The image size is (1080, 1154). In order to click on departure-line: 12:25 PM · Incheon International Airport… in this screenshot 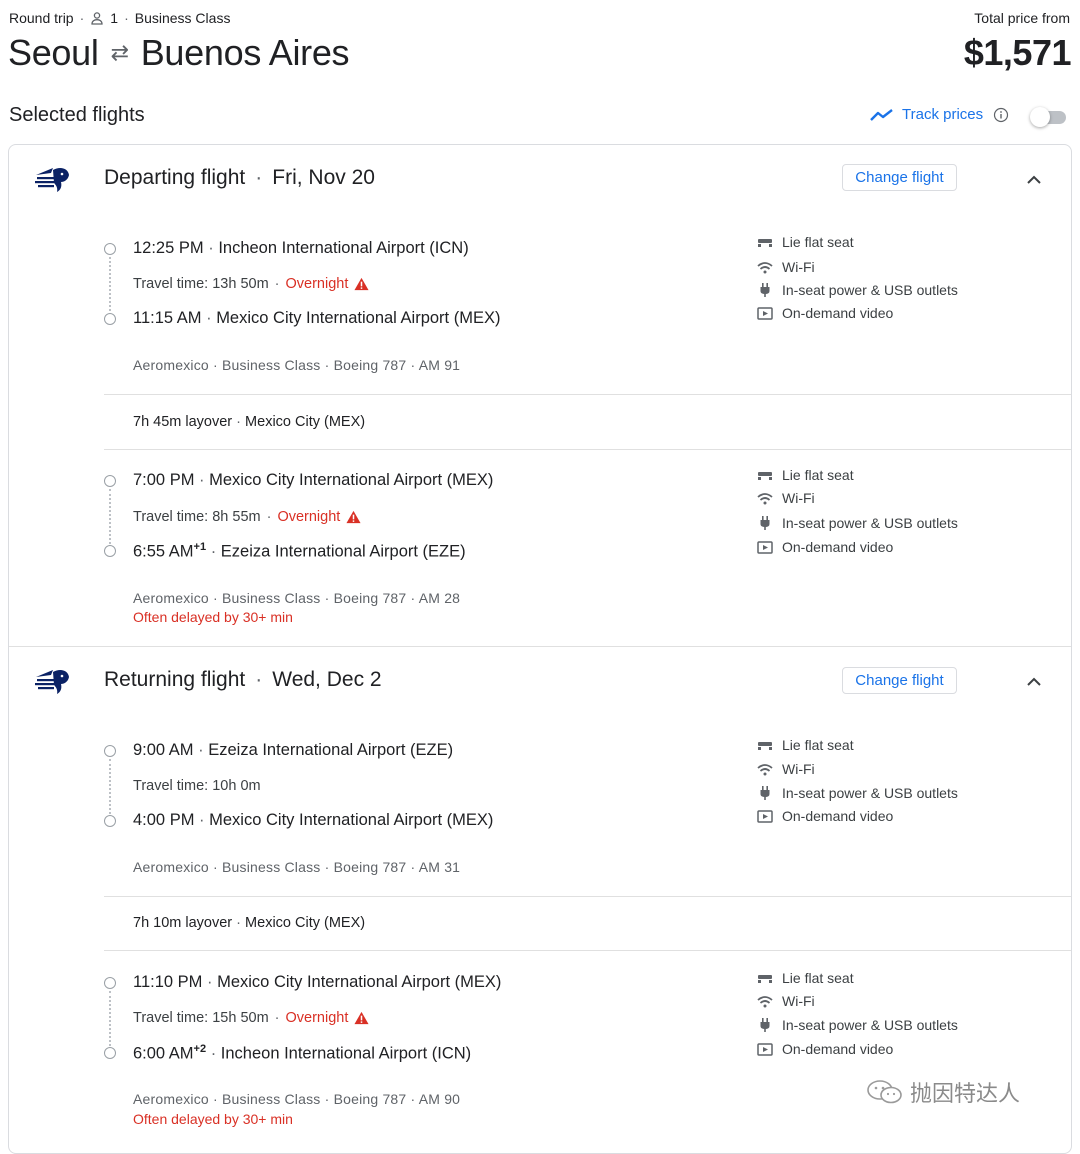, I will do `click(301, 248)`.